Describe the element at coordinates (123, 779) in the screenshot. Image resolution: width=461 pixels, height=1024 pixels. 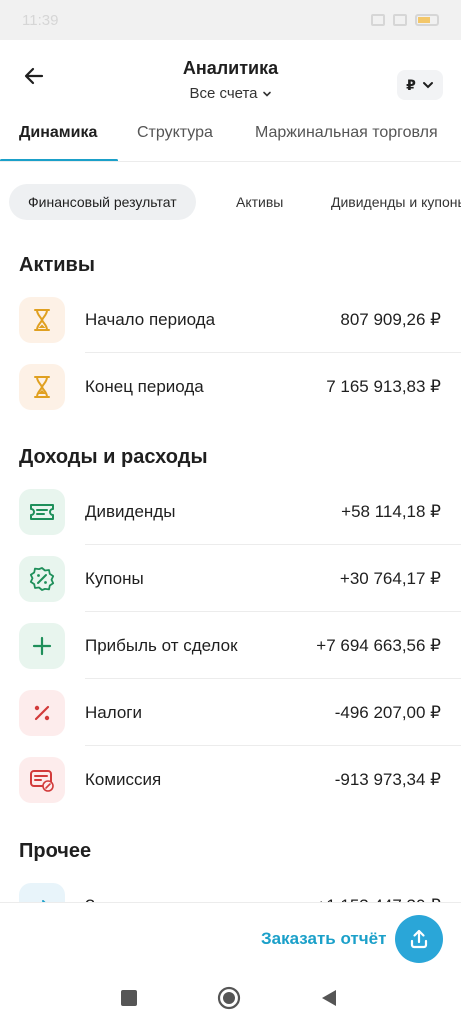
I see `row-label: Комиссия` at that location.